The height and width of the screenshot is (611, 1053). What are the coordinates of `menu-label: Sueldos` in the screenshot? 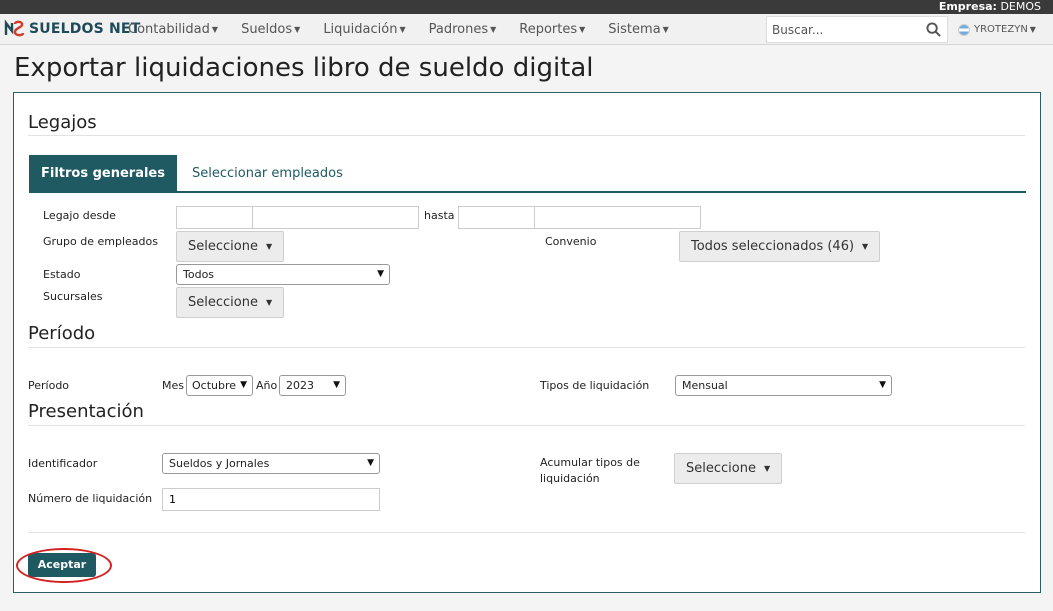 It's located at (267, 29).